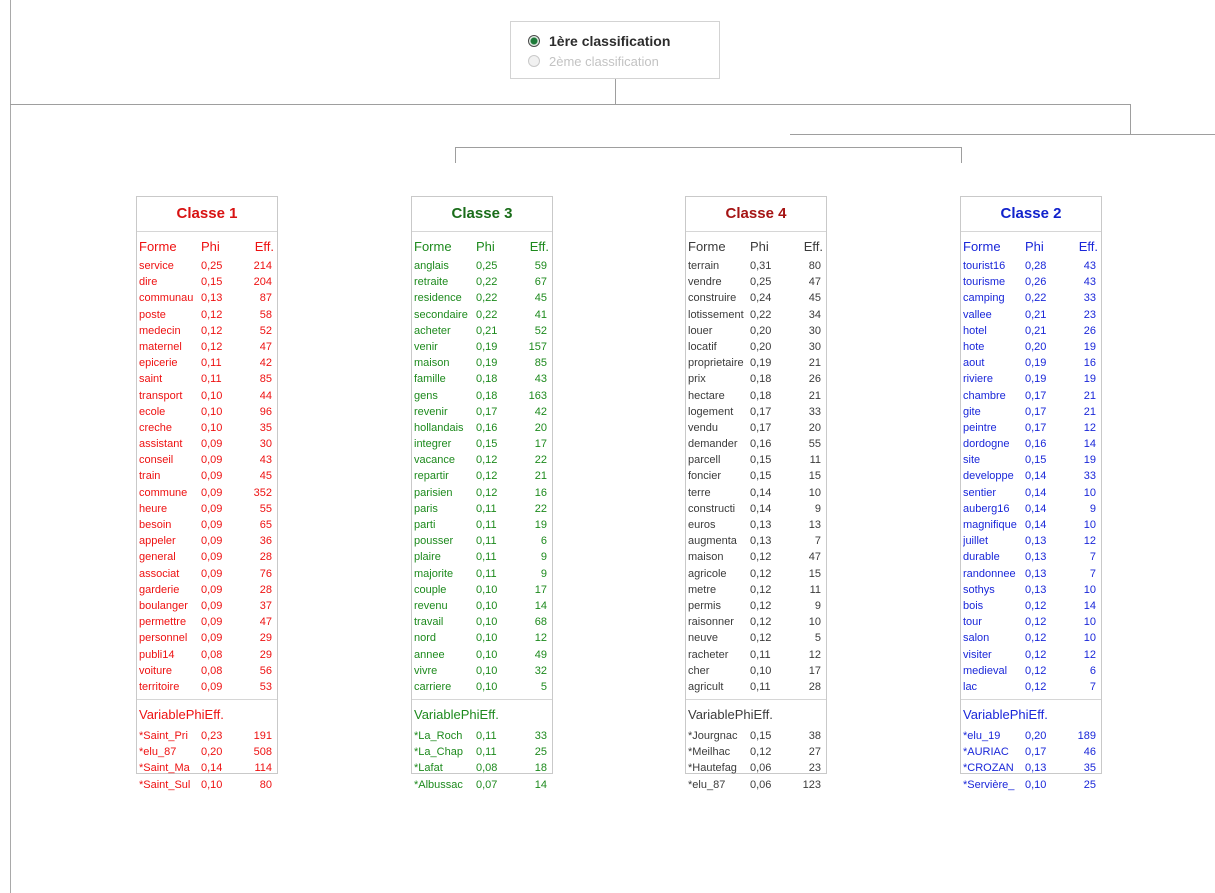  What do you see at coordinates (986, 508) in the screenshot?
I see `forme-word: auberg16` at bounding box center [986, 508].